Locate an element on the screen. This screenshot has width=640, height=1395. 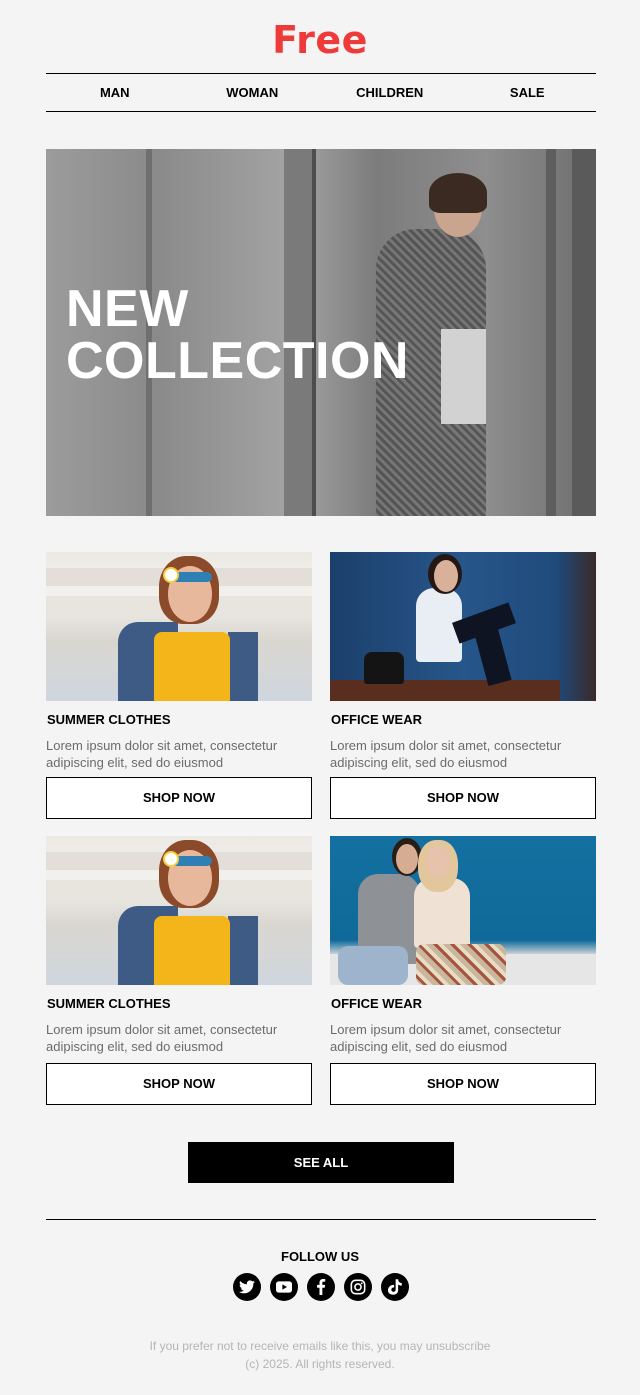
man-face is located at coordinates (407, 859).